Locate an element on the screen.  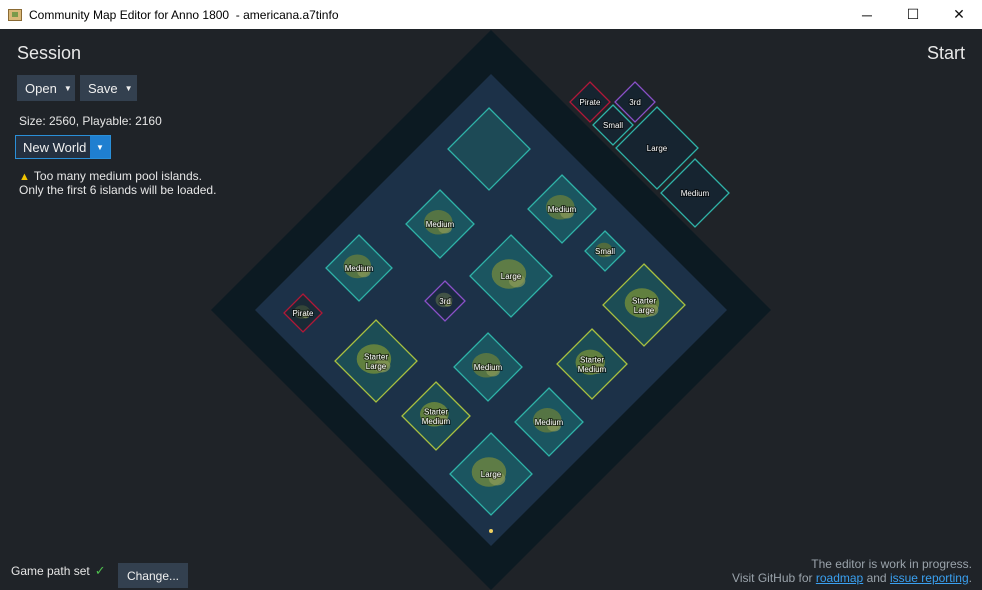
map-size-info: Size: 2560, Playable: 2160 is located at coordinates (90, 121).